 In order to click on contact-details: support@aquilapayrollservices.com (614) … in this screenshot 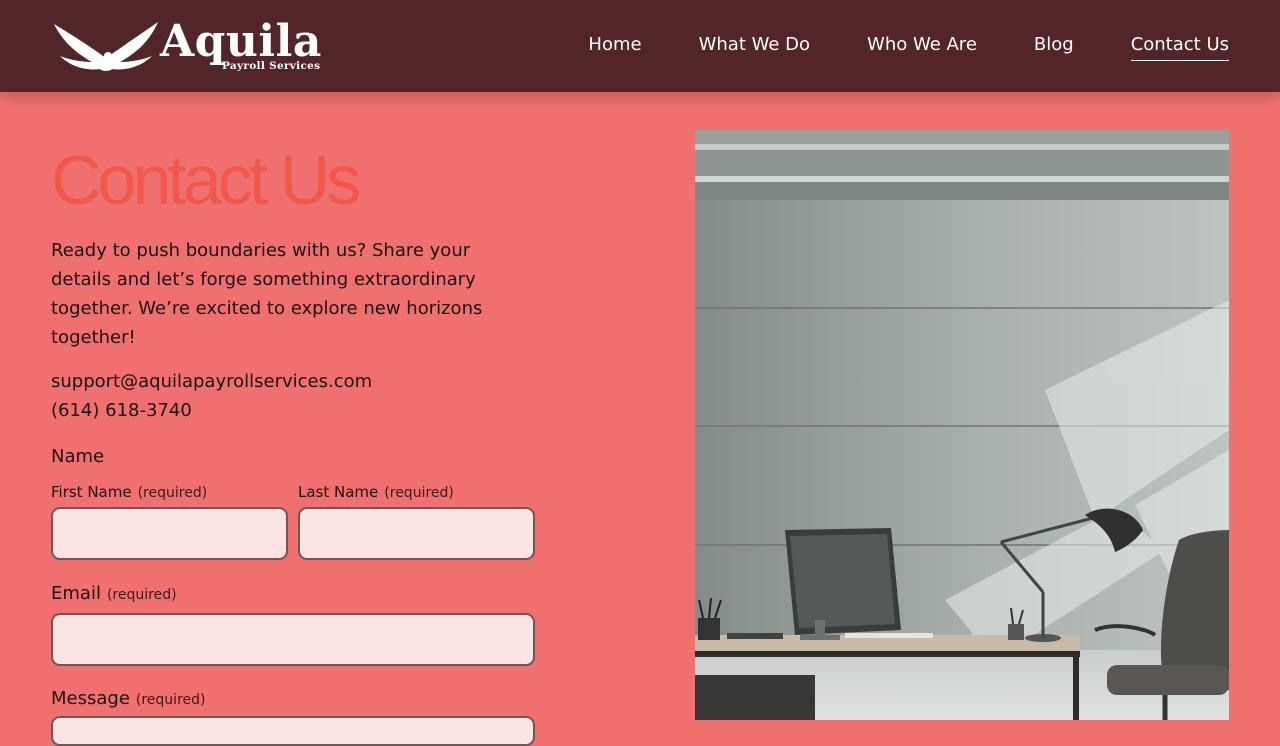, I will do `click(296, 396)`.